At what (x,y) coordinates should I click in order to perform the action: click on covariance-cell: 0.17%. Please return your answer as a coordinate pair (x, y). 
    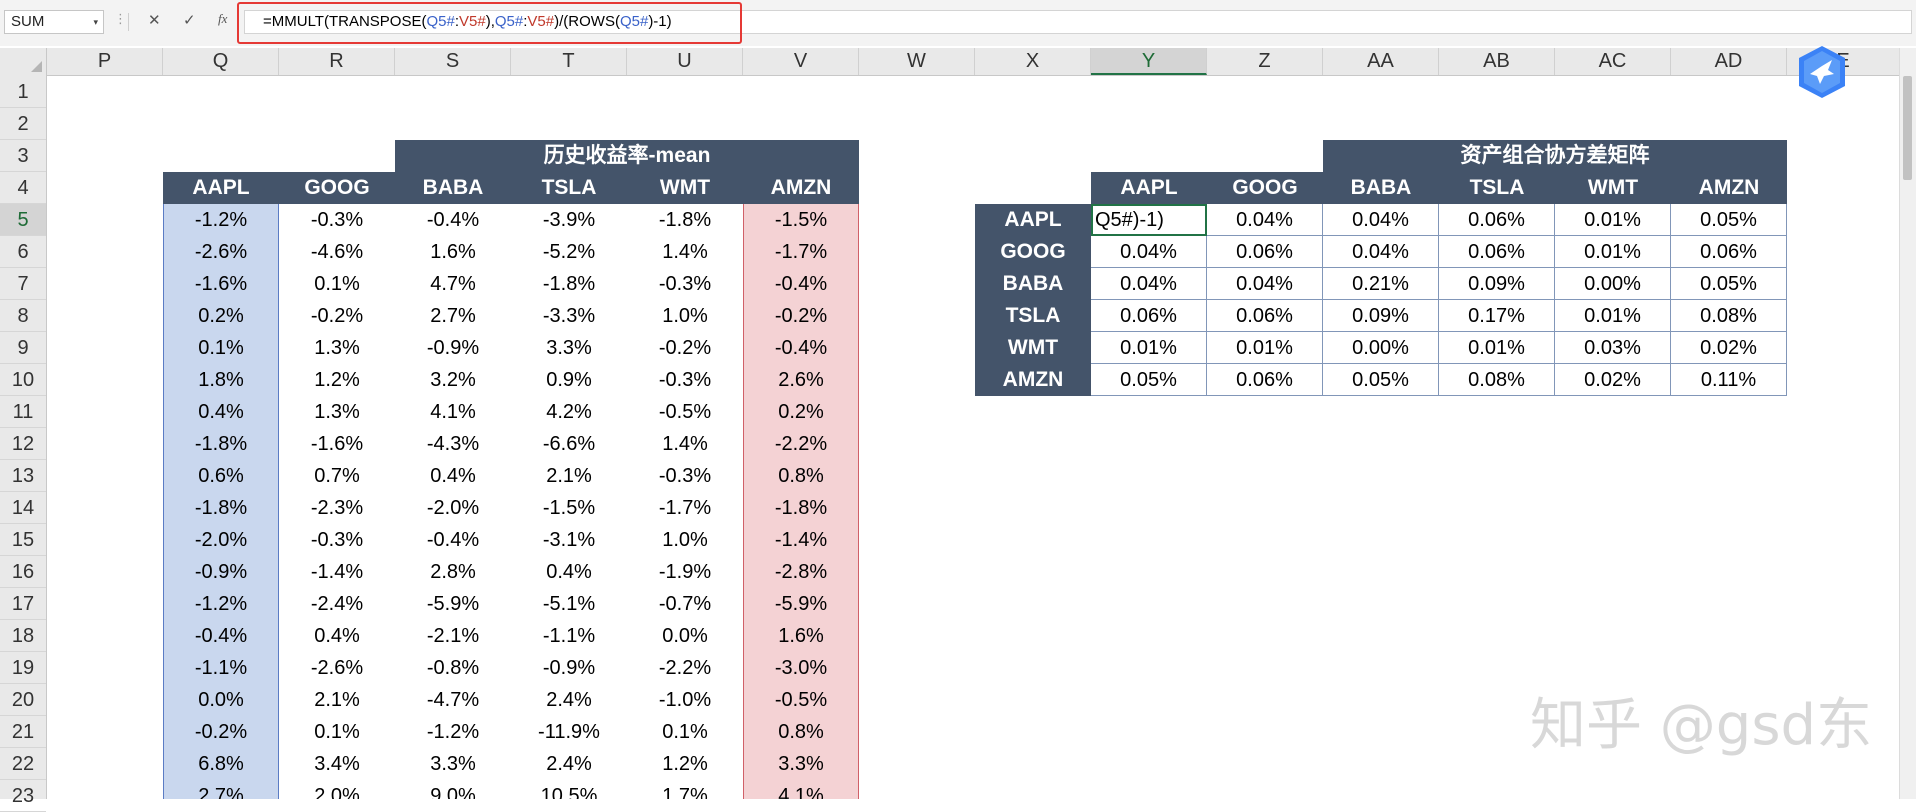
    Looking at the image, I should click on (1497, 316).